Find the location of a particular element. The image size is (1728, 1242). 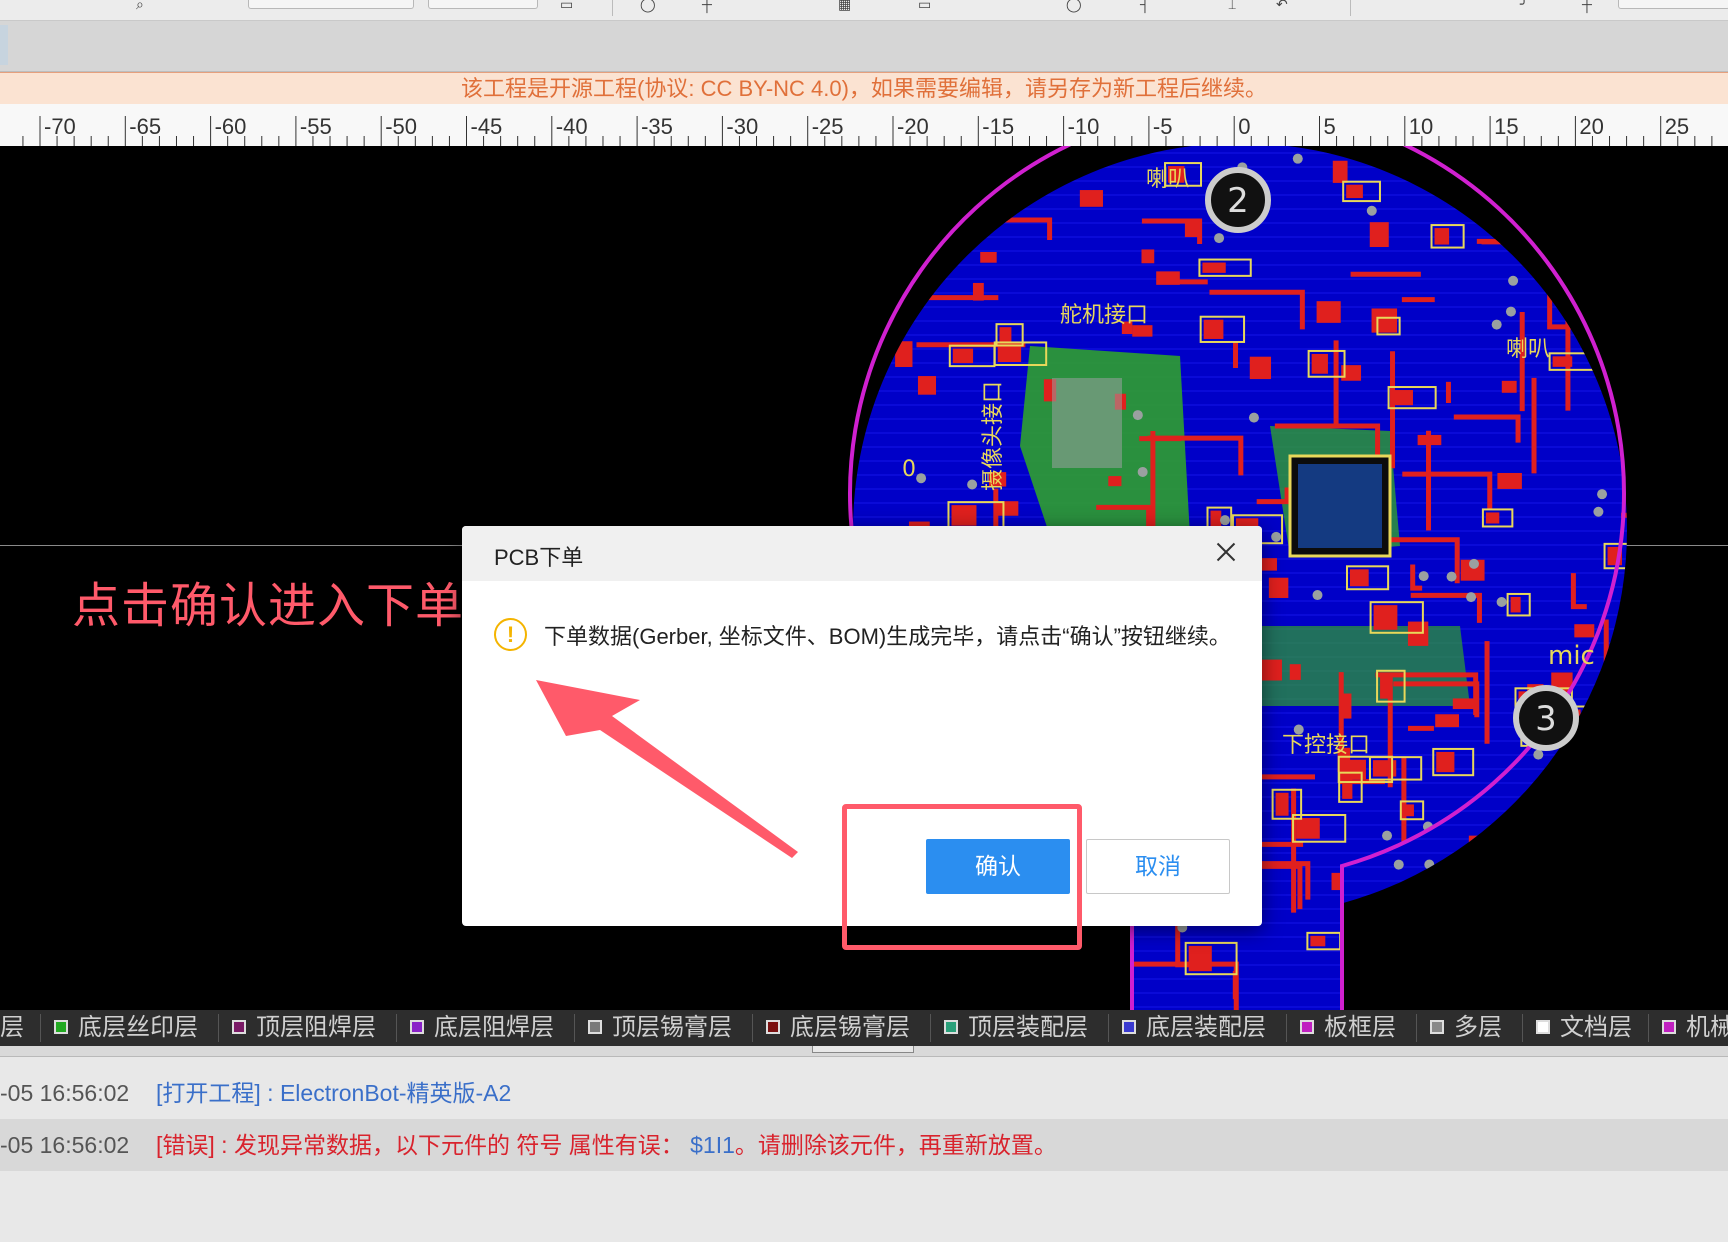

redo-icon: ┼ is located at coordinates (1587, 6).